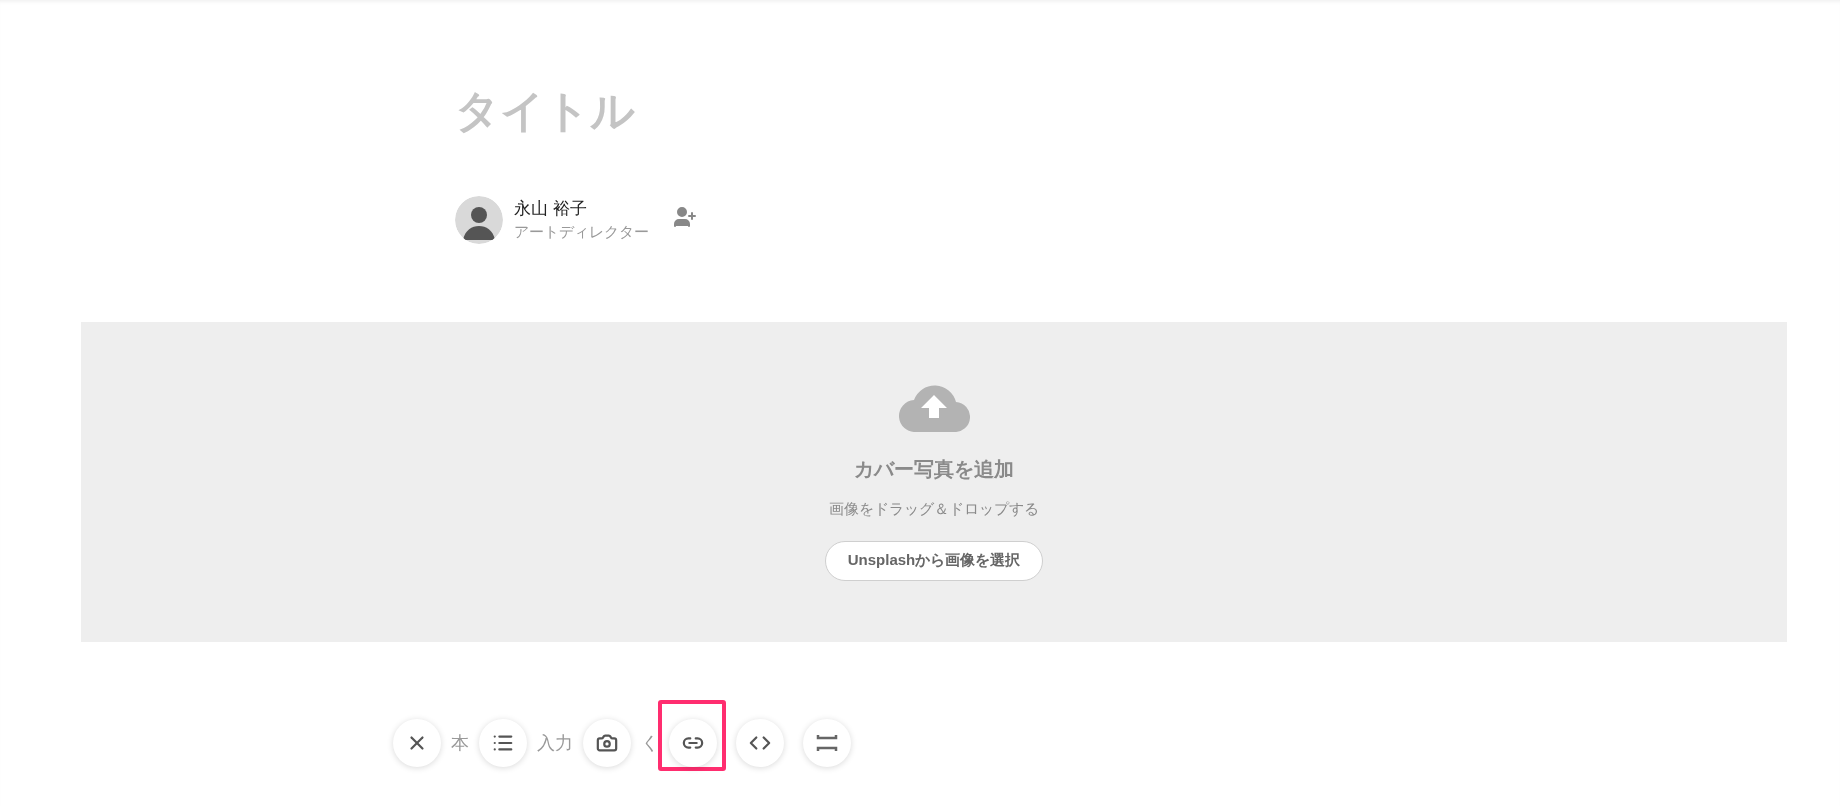 The image size is (1840, 806). I want to click on body-placeholder-text: 入力, so click(555, 743).